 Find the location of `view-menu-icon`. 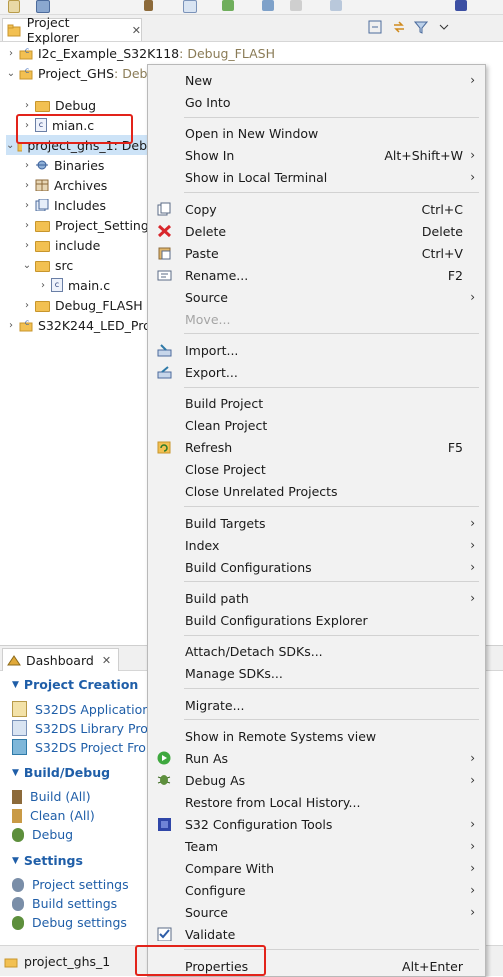

view-menu-icon is located at coordinates (444, 27).